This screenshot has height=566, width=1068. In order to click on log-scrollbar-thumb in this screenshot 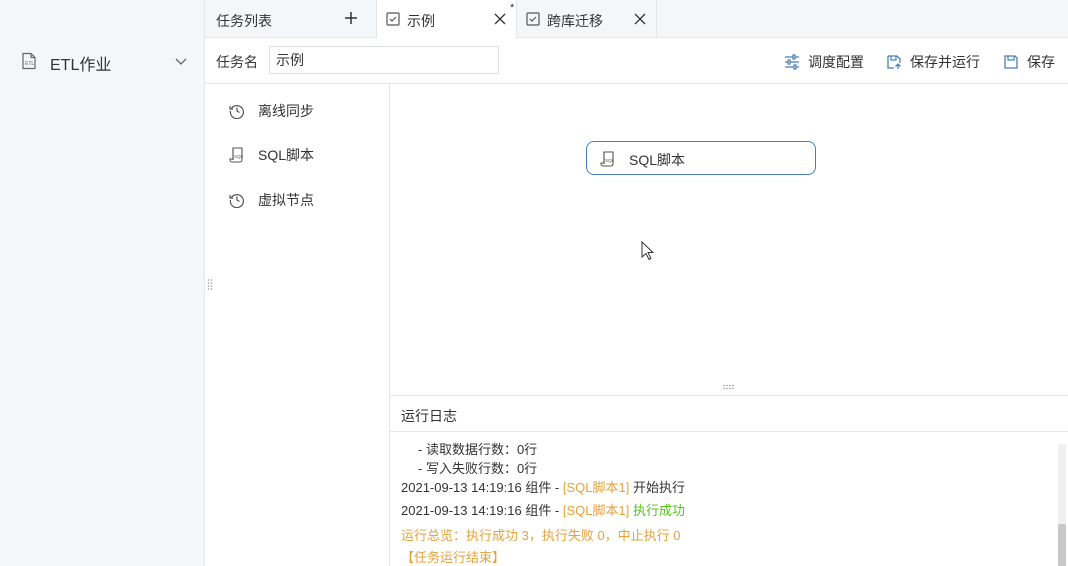, I will do `click(1062, 545)`.